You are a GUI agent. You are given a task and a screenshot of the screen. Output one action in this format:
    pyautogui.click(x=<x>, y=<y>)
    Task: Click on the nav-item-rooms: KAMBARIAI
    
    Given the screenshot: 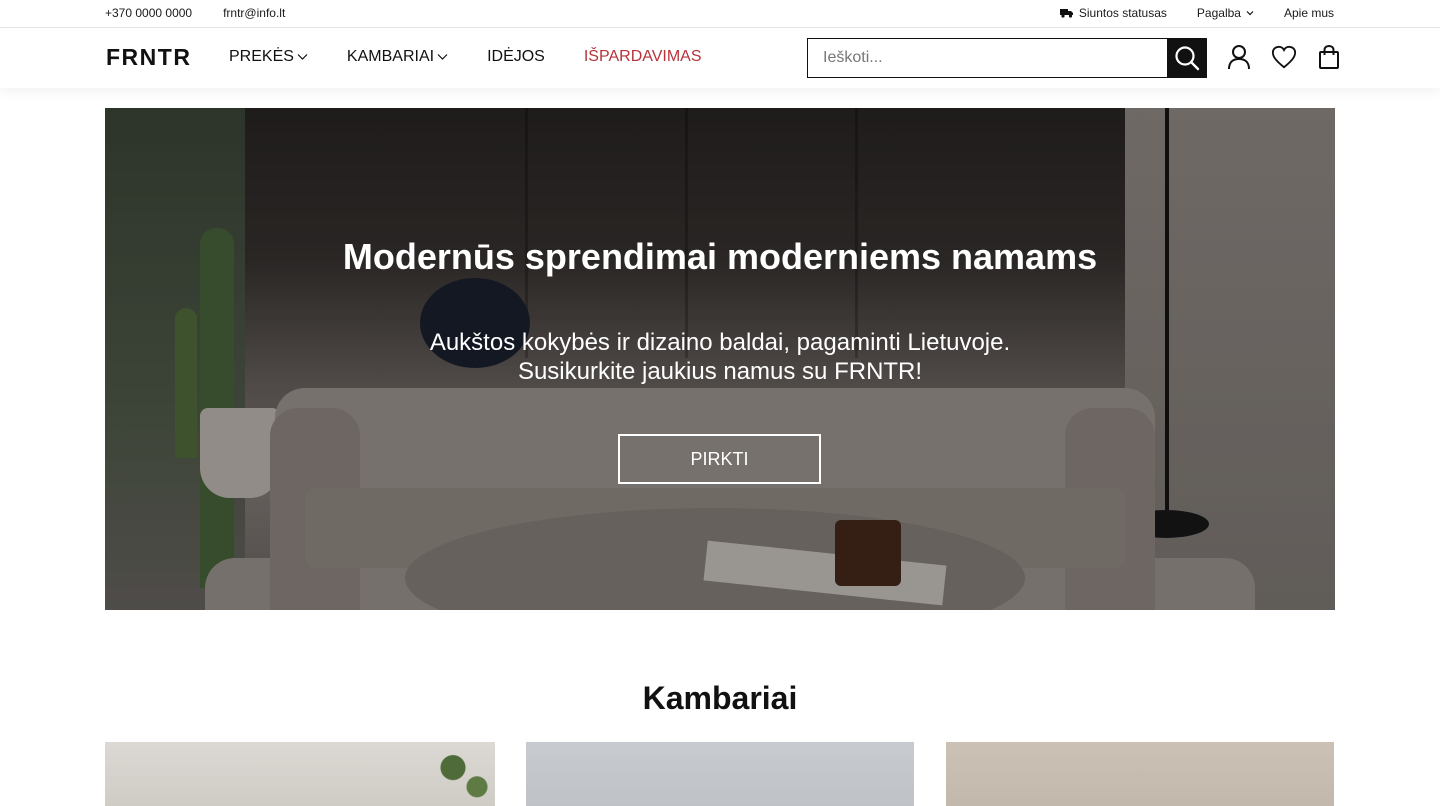 What is the action you would take?
    pyautogui.click(x=397, y=57)
    